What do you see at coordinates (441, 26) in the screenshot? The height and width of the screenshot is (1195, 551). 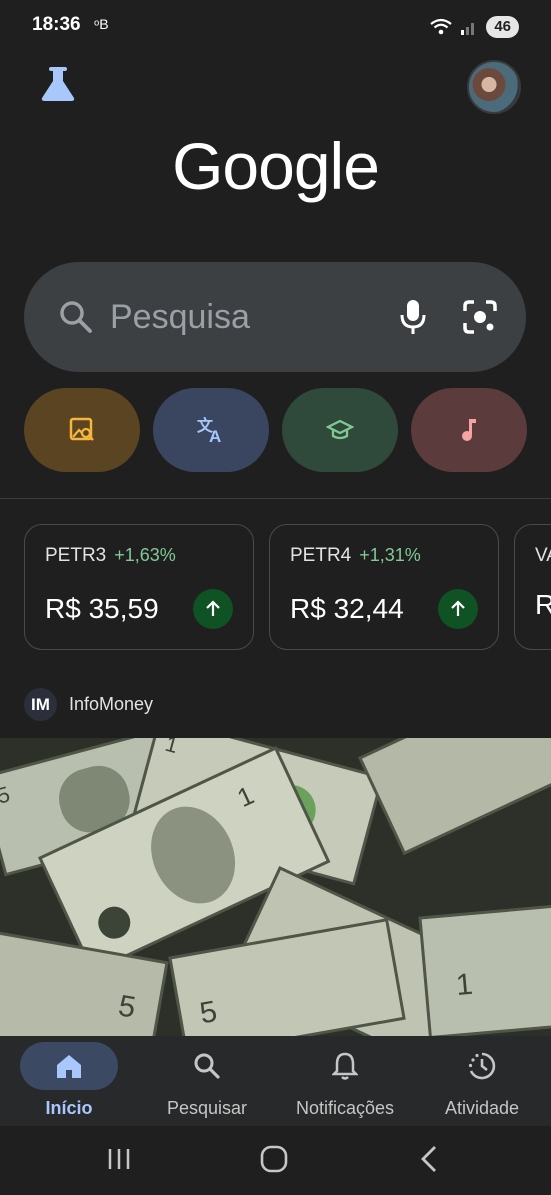 I see `wifi-icon` at bounding box center [441, 26].